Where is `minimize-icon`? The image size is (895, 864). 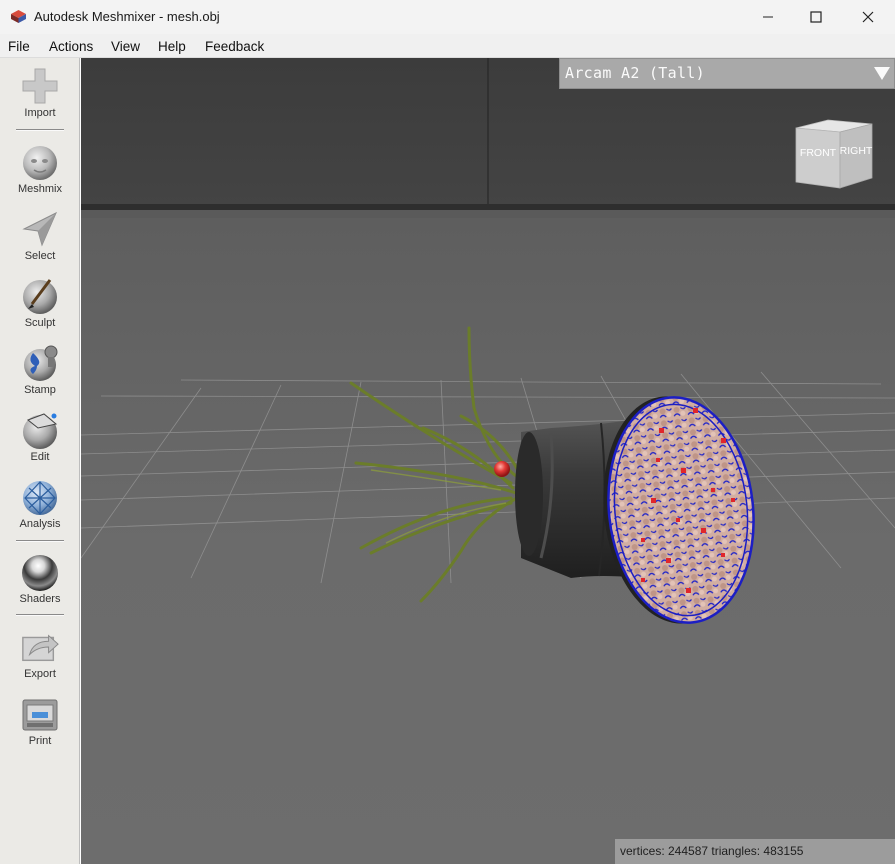 minimize-icon is located at coordinates (768, 17).